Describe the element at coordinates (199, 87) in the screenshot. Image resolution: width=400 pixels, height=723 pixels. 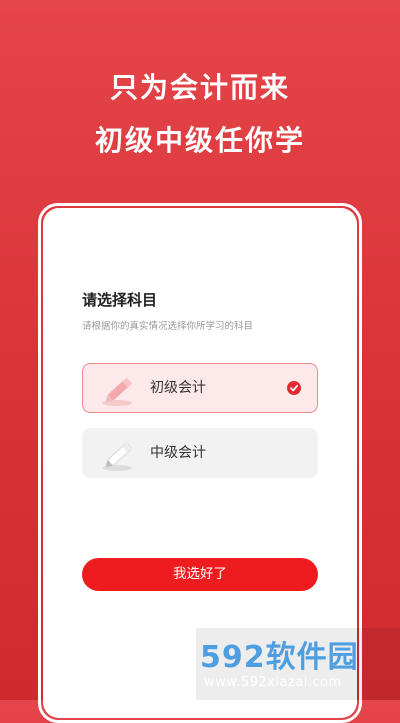
I see `promo-headline: 只为会计而来` at that location.